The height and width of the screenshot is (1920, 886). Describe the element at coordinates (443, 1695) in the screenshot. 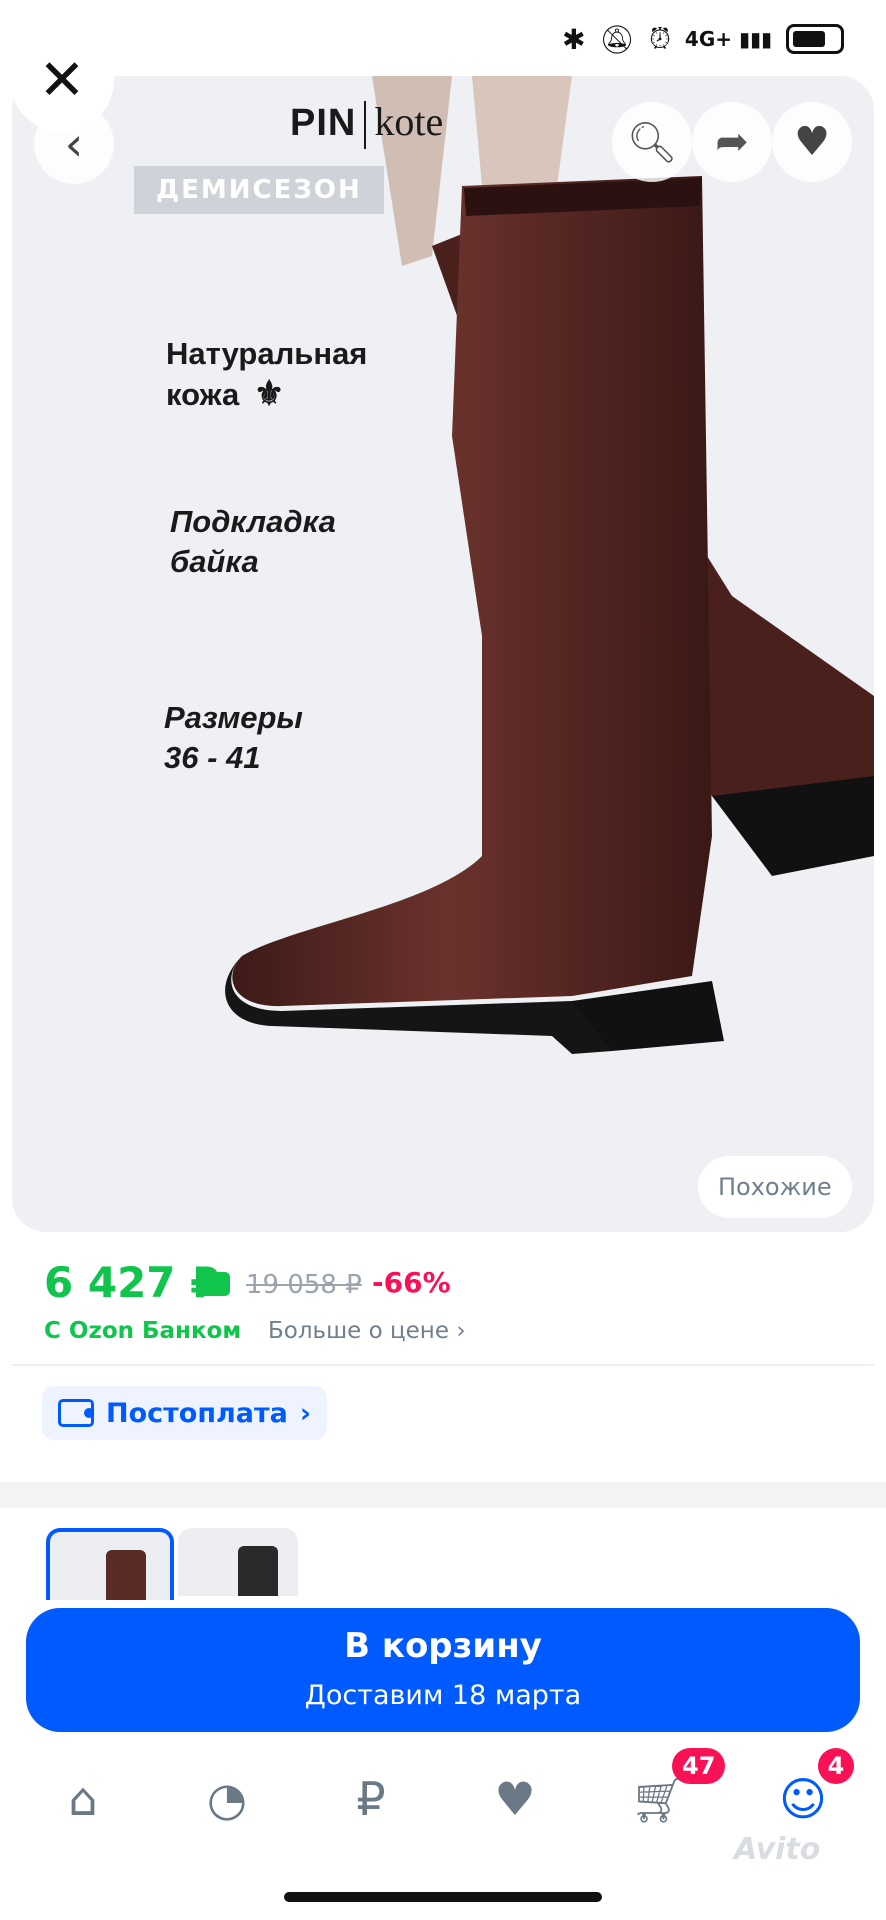

I see `delivery-date-label: Доставим 18 марта` at that location.